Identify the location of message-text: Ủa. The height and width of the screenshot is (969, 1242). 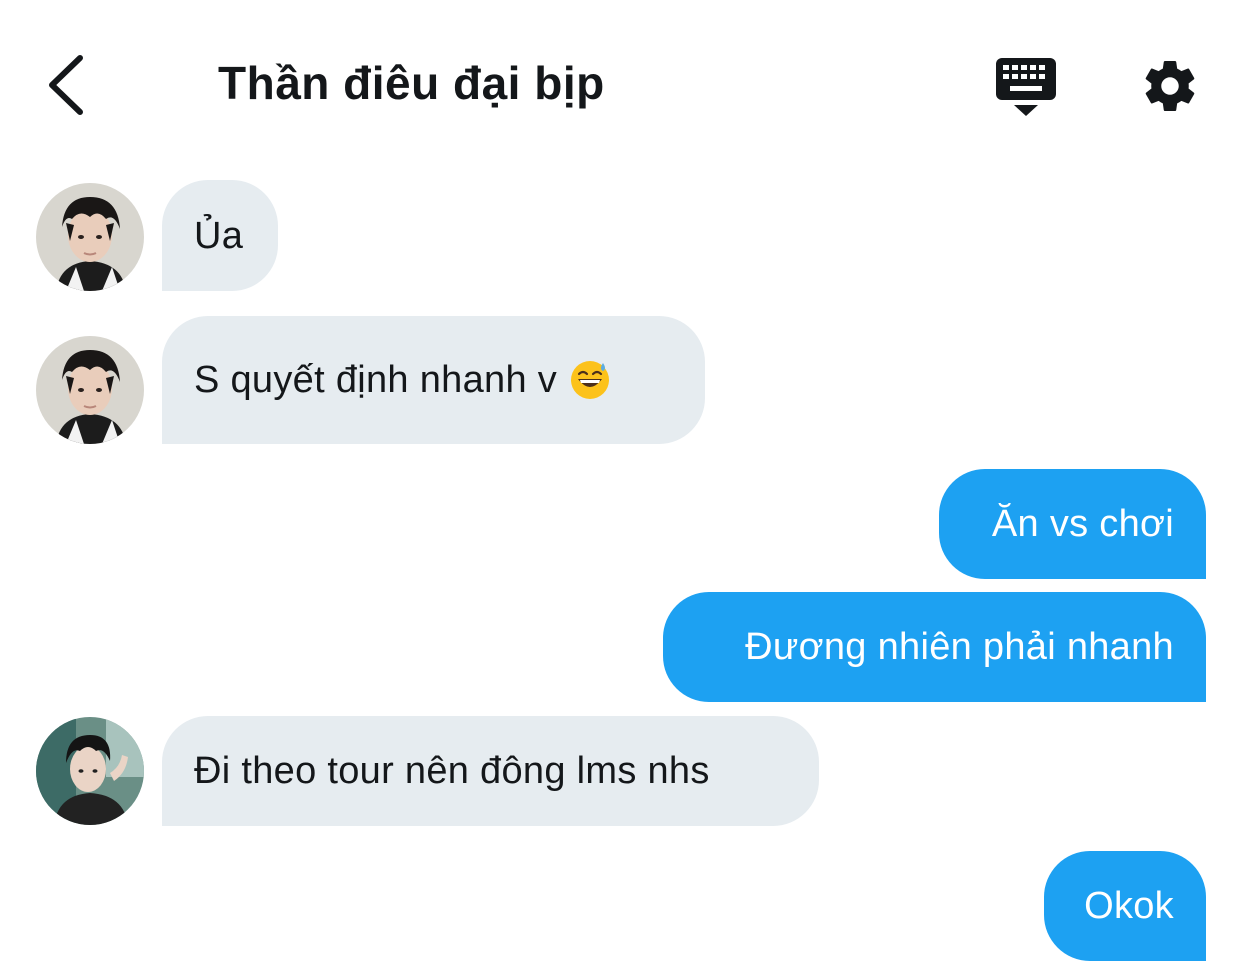
(219, 235).